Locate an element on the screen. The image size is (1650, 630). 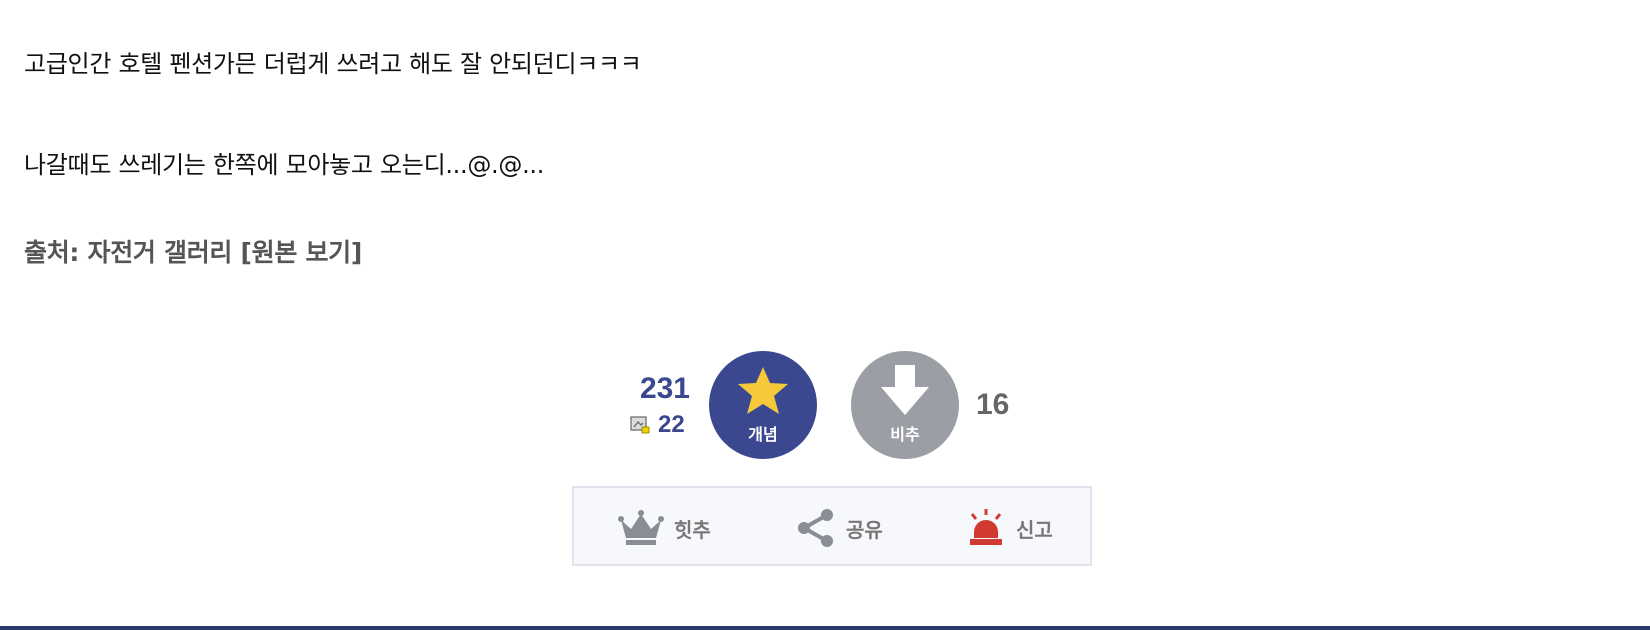
downvote-button: 비추 is located at coordinates (905, 405).